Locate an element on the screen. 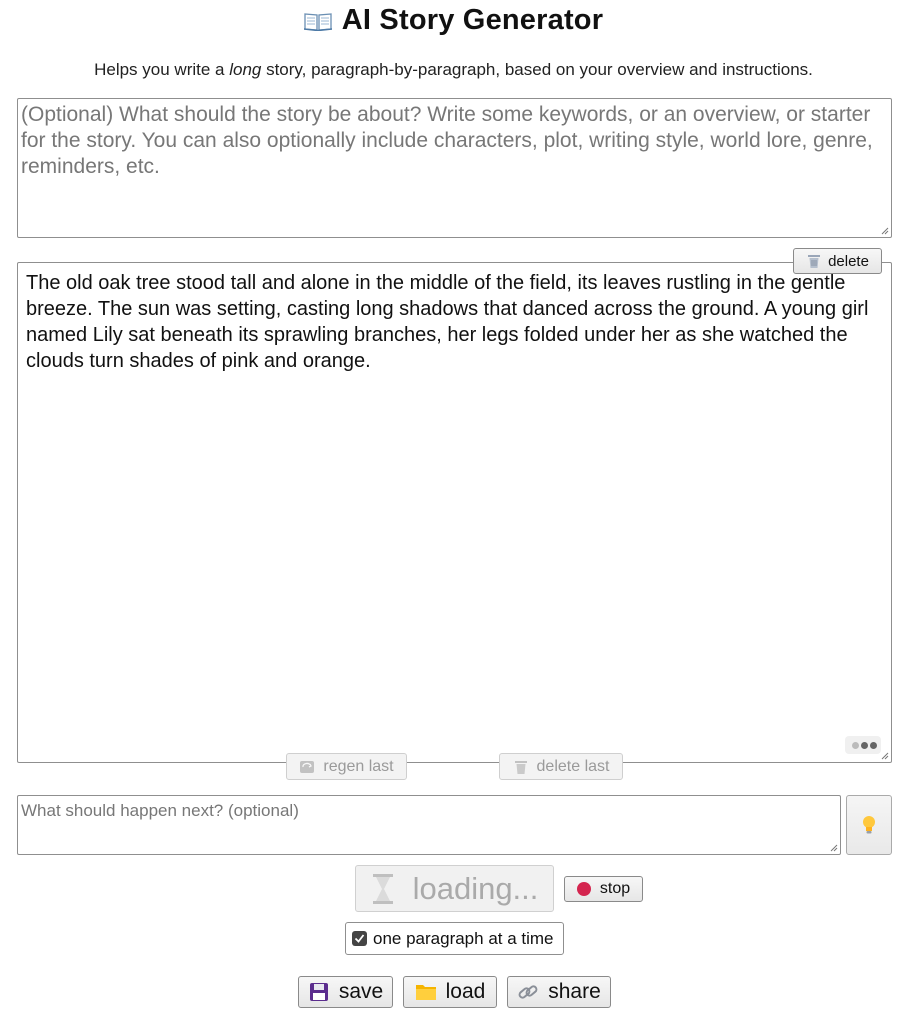 The height and width of the screenshot is (1016, 907). delete-last-label: delete last is located at coordinates (573, 766).